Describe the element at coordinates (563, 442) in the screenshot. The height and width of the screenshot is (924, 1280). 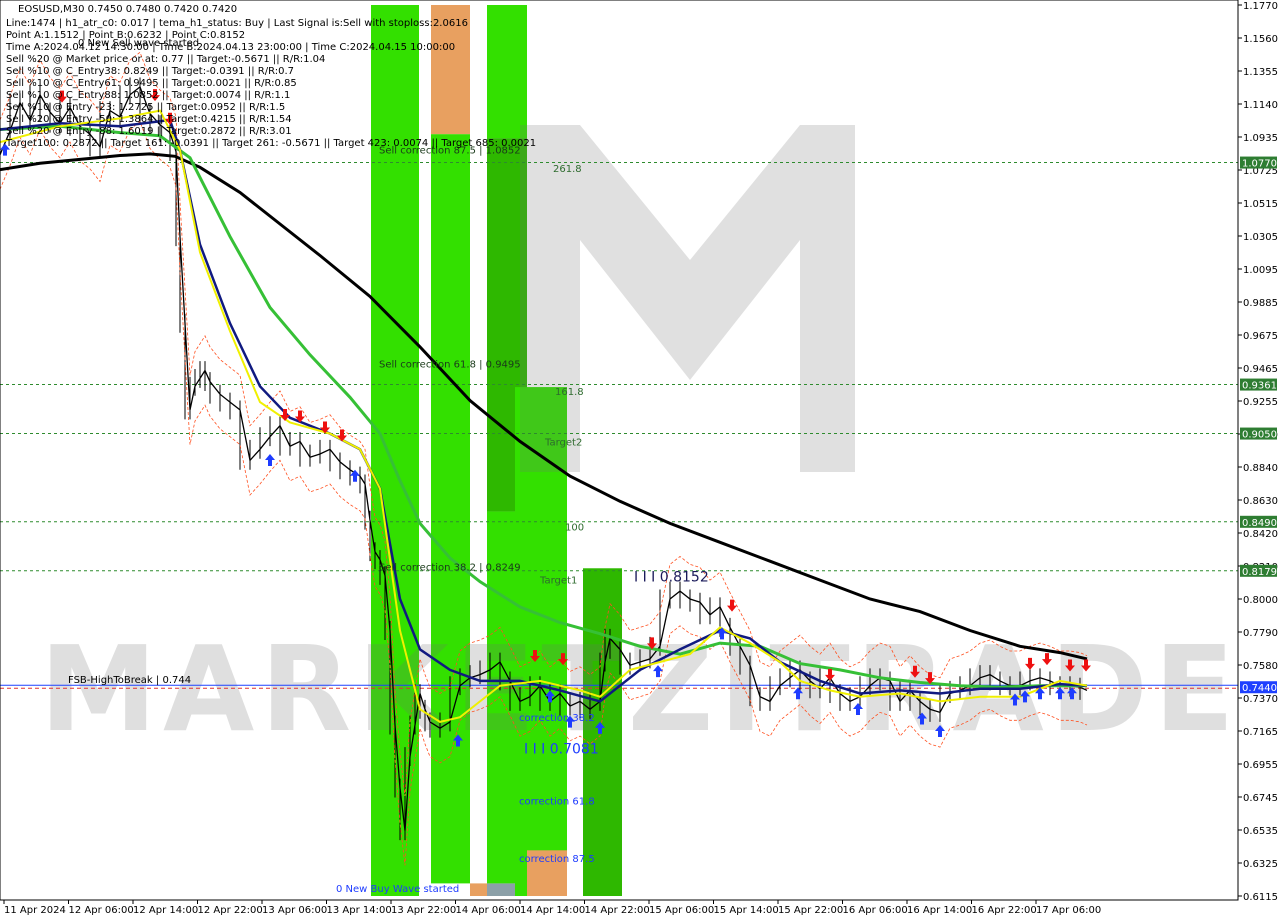
I see `level-label: Target2` at that location.